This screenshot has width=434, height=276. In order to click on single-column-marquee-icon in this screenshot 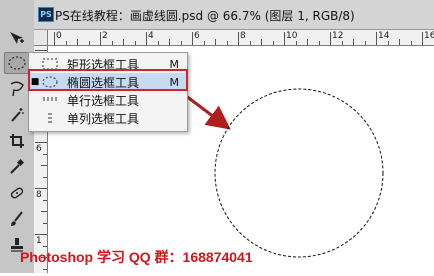, I will do `click(50, 118)`.